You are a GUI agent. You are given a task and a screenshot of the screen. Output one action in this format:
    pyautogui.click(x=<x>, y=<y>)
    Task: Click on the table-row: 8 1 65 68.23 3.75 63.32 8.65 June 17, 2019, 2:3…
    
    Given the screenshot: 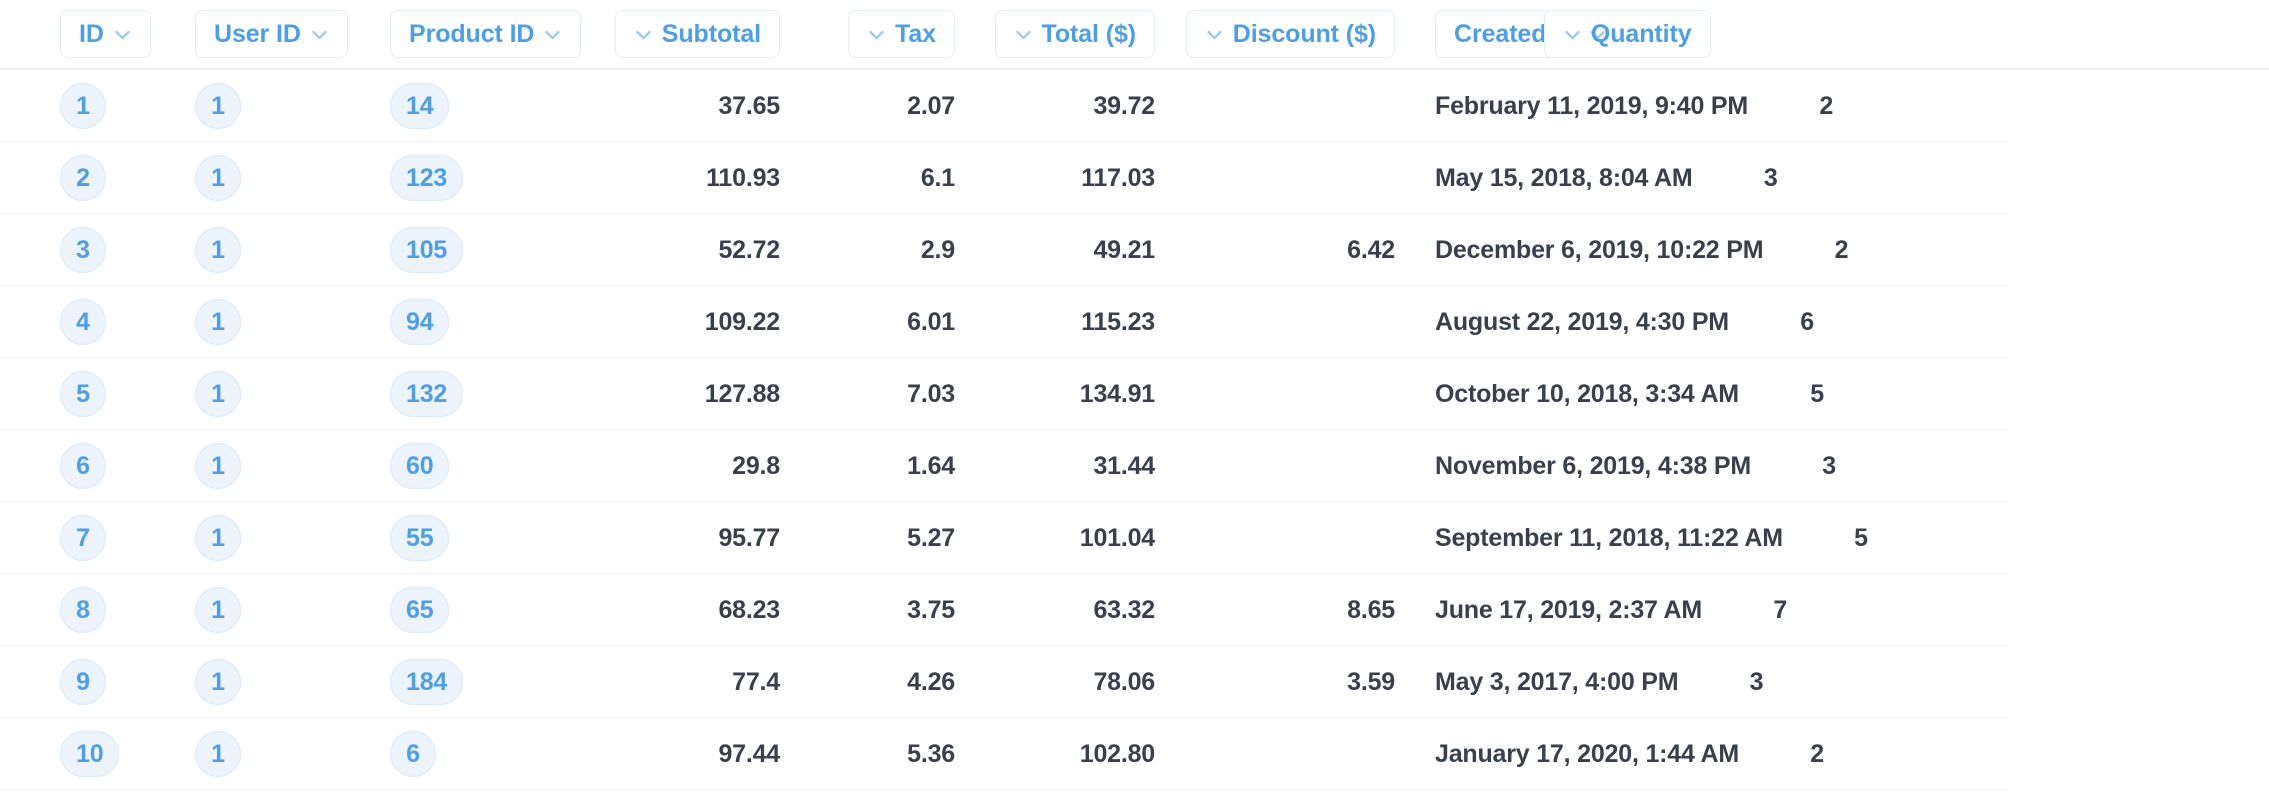 What is the action you would take?
    pyautogui.click(x=1134, y=610)
    